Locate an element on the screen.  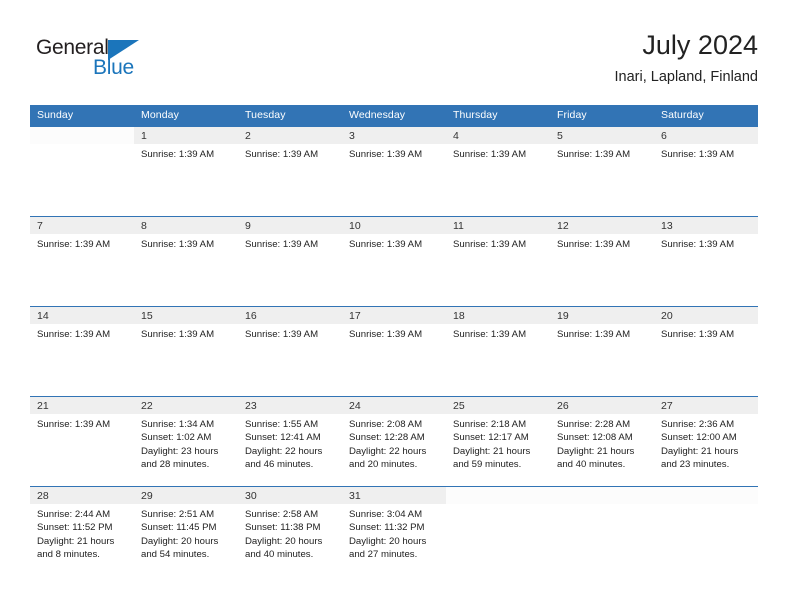
day-number: 26 is located at coordinates (602, 405).